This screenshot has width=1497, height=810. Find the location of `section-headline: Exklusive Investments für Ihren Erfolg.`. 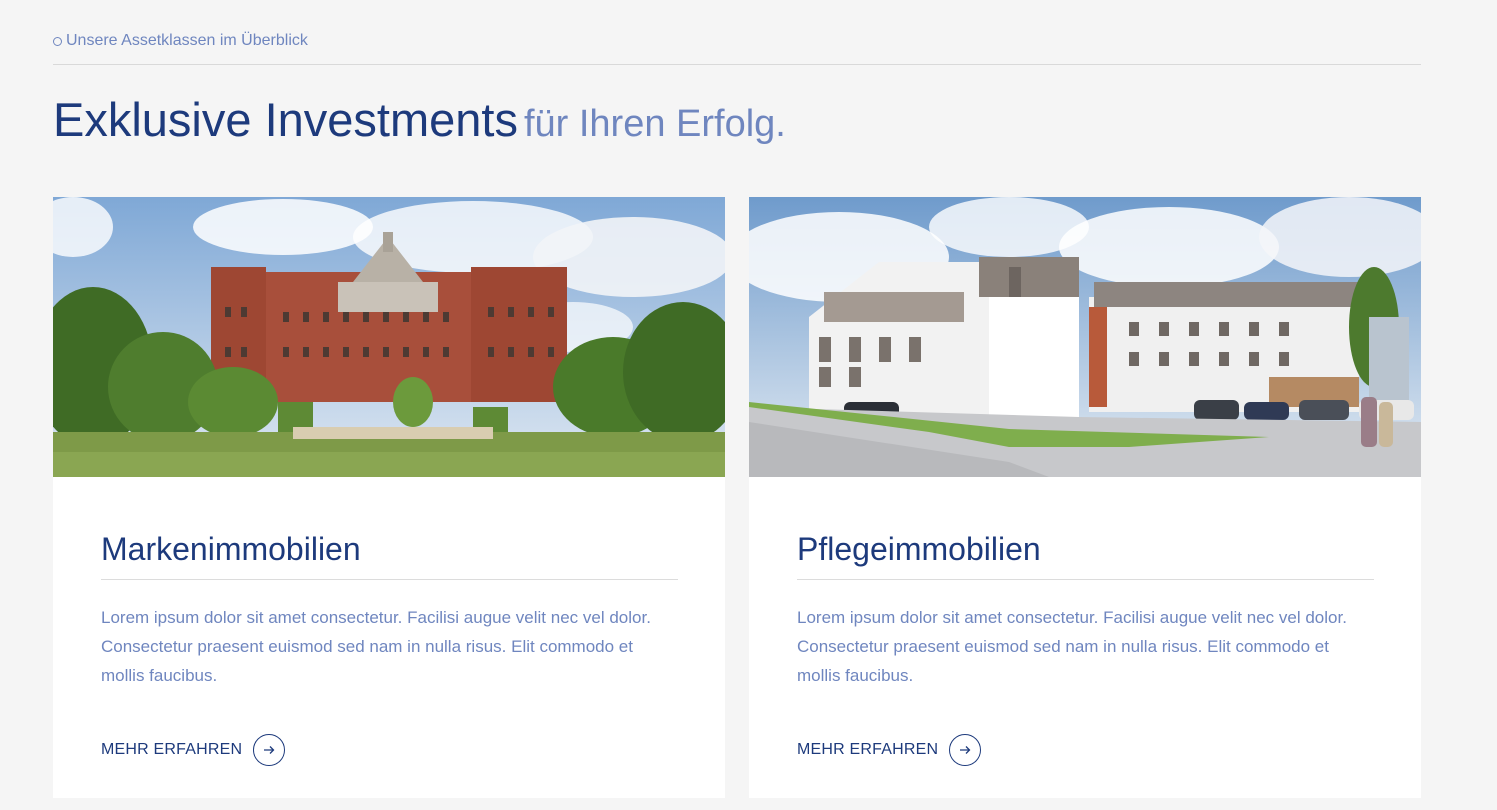

section-headline: Exklusive Investments für Ihren Erfolg. is located at coordinates (419, 119).